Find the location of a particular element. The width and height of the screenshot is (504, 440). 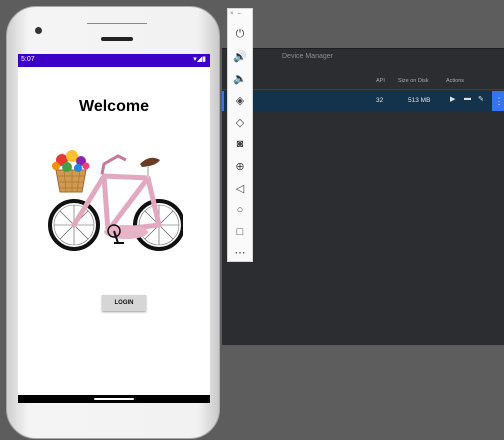

rotate-right-icon: ◇ is located at coordinates (240, 122).